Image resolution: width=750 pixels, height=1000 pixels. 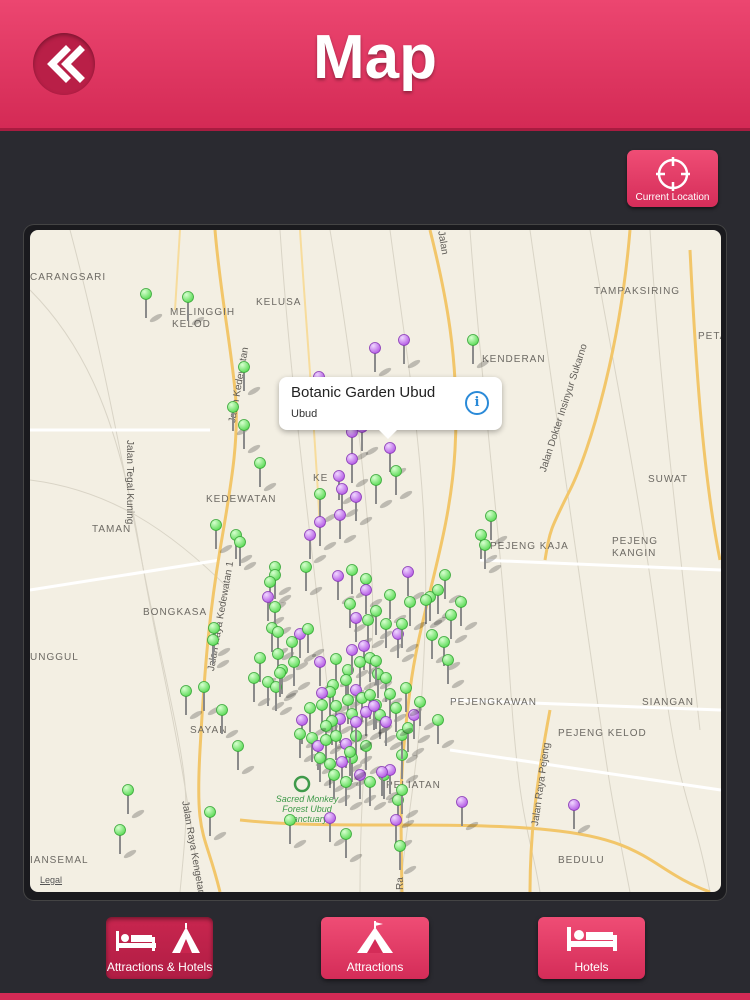 What do you see at coordinates (388, 434) in the screenshot?
I see `callout-tail` at bounding box center [388, 434].